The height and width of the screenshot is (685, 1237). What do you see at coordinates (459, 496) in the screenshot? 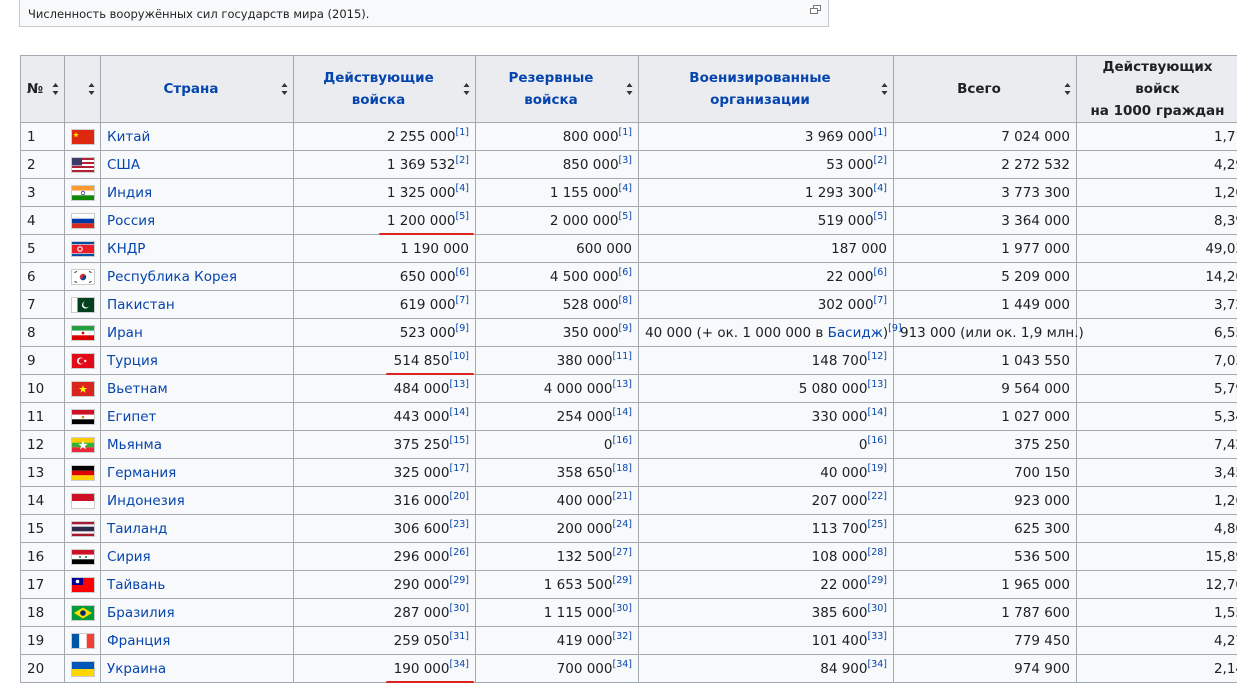
I see `reference-link: [20]` at bounding box center [459, 496].